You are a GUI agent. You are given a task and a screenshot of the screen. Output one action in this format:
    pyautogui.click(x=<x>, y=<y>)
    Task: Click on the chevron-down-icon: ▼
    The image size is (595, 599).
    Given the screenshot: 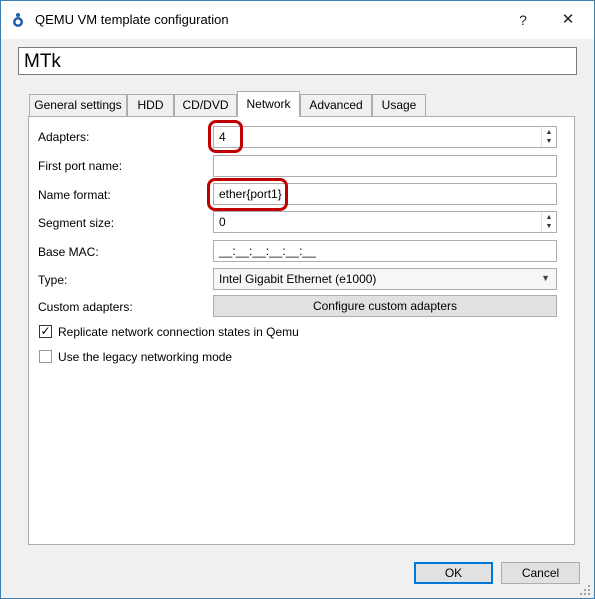 What is the action you would take?
    pyautogui.click(x=545, y=278)
    